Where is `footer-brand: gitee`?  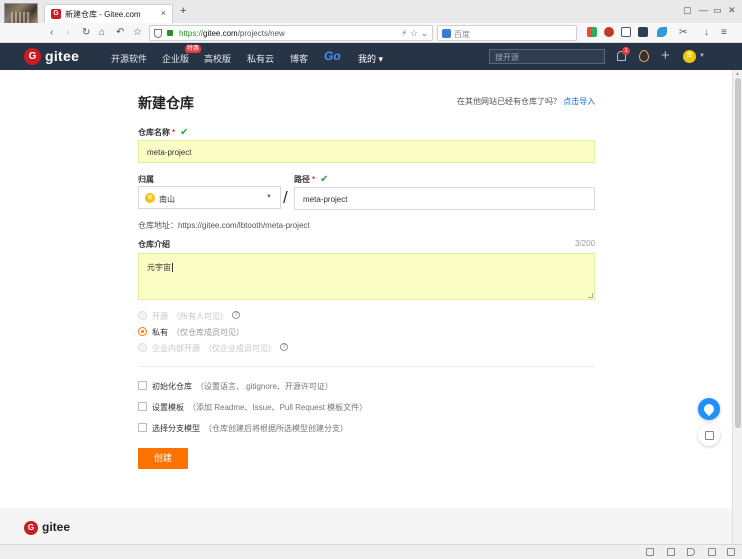
footer-brand: gitee is located at coordinates (56, 527).